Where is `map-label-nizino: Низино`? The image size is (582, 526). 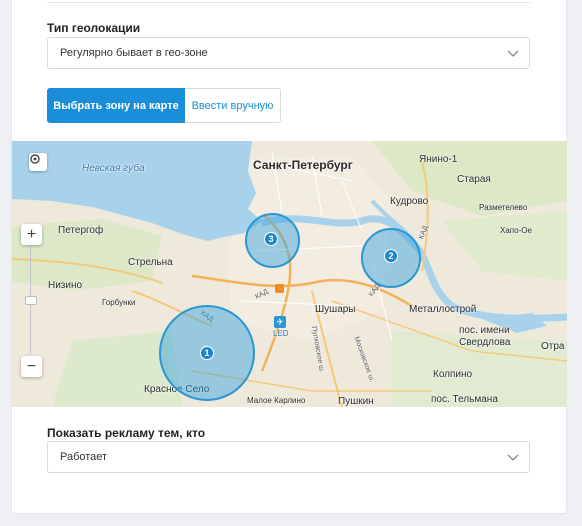
map-label-nizino: Низино is located at coordinates (65, 285).